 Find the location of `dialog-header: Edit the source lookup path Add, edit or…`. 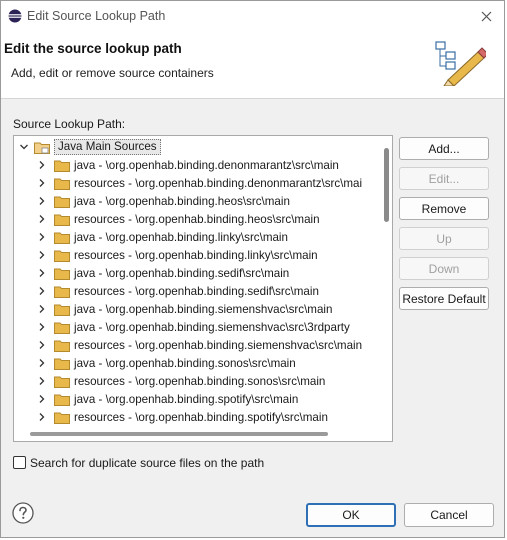

dialog-header: Edit the source lookup path Add, edit or… is located at coordinates (252, 65).